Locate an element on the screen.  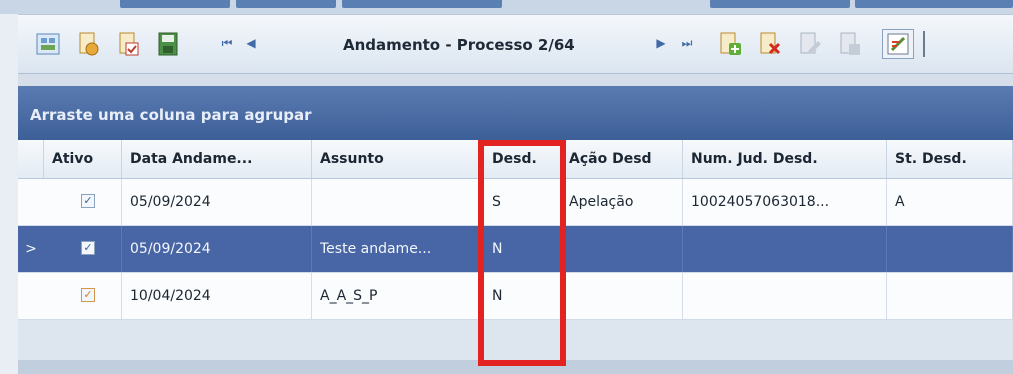
header-indicator is located at coordinates (31, 159).